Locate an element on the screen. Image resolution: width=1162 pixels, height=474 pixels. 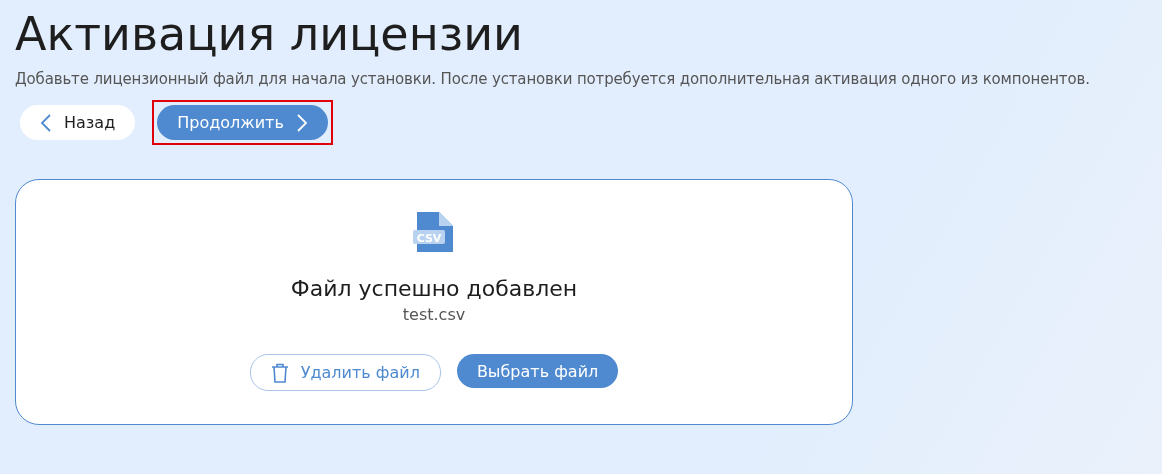
chevron-right-icon is located at coordinates (301, 122).